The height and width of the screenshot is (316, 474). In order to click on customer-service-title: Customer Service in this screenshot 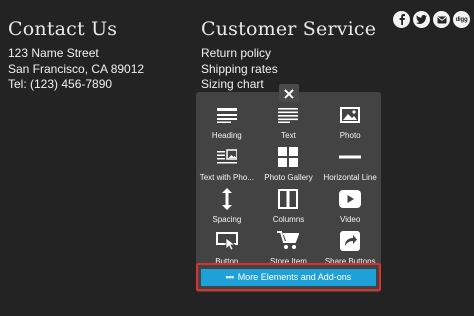, I will do `click(289, 29)`.